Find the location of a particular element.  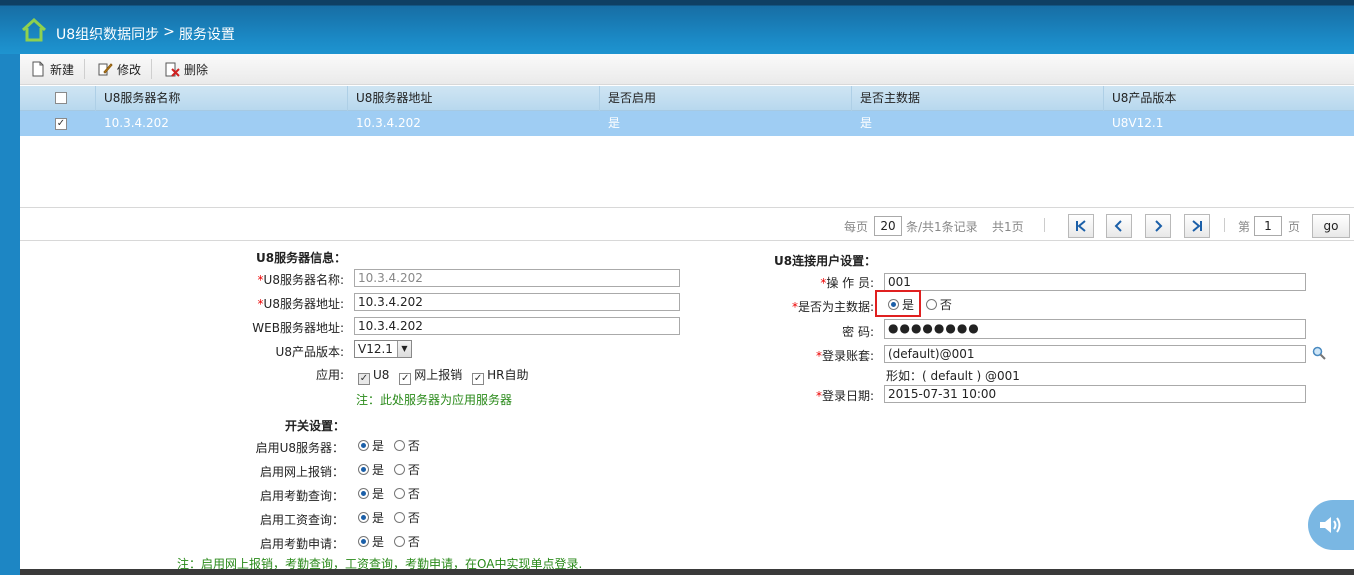

server-name-input: 10.3.4.202 is located at coordinates (517, 278).